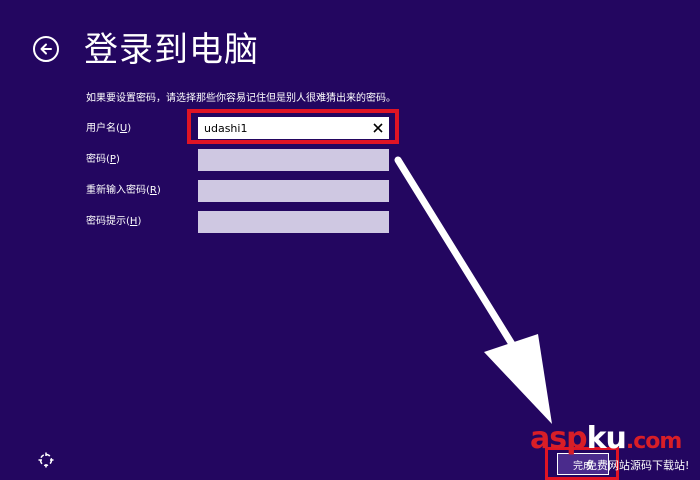 Image resolution: width=700 pixels, height=480 pixels. What do you see at coordinates (46, 460) in the screenshot?
I see `ease-of-access-icon` at bounding box center [46, 460].